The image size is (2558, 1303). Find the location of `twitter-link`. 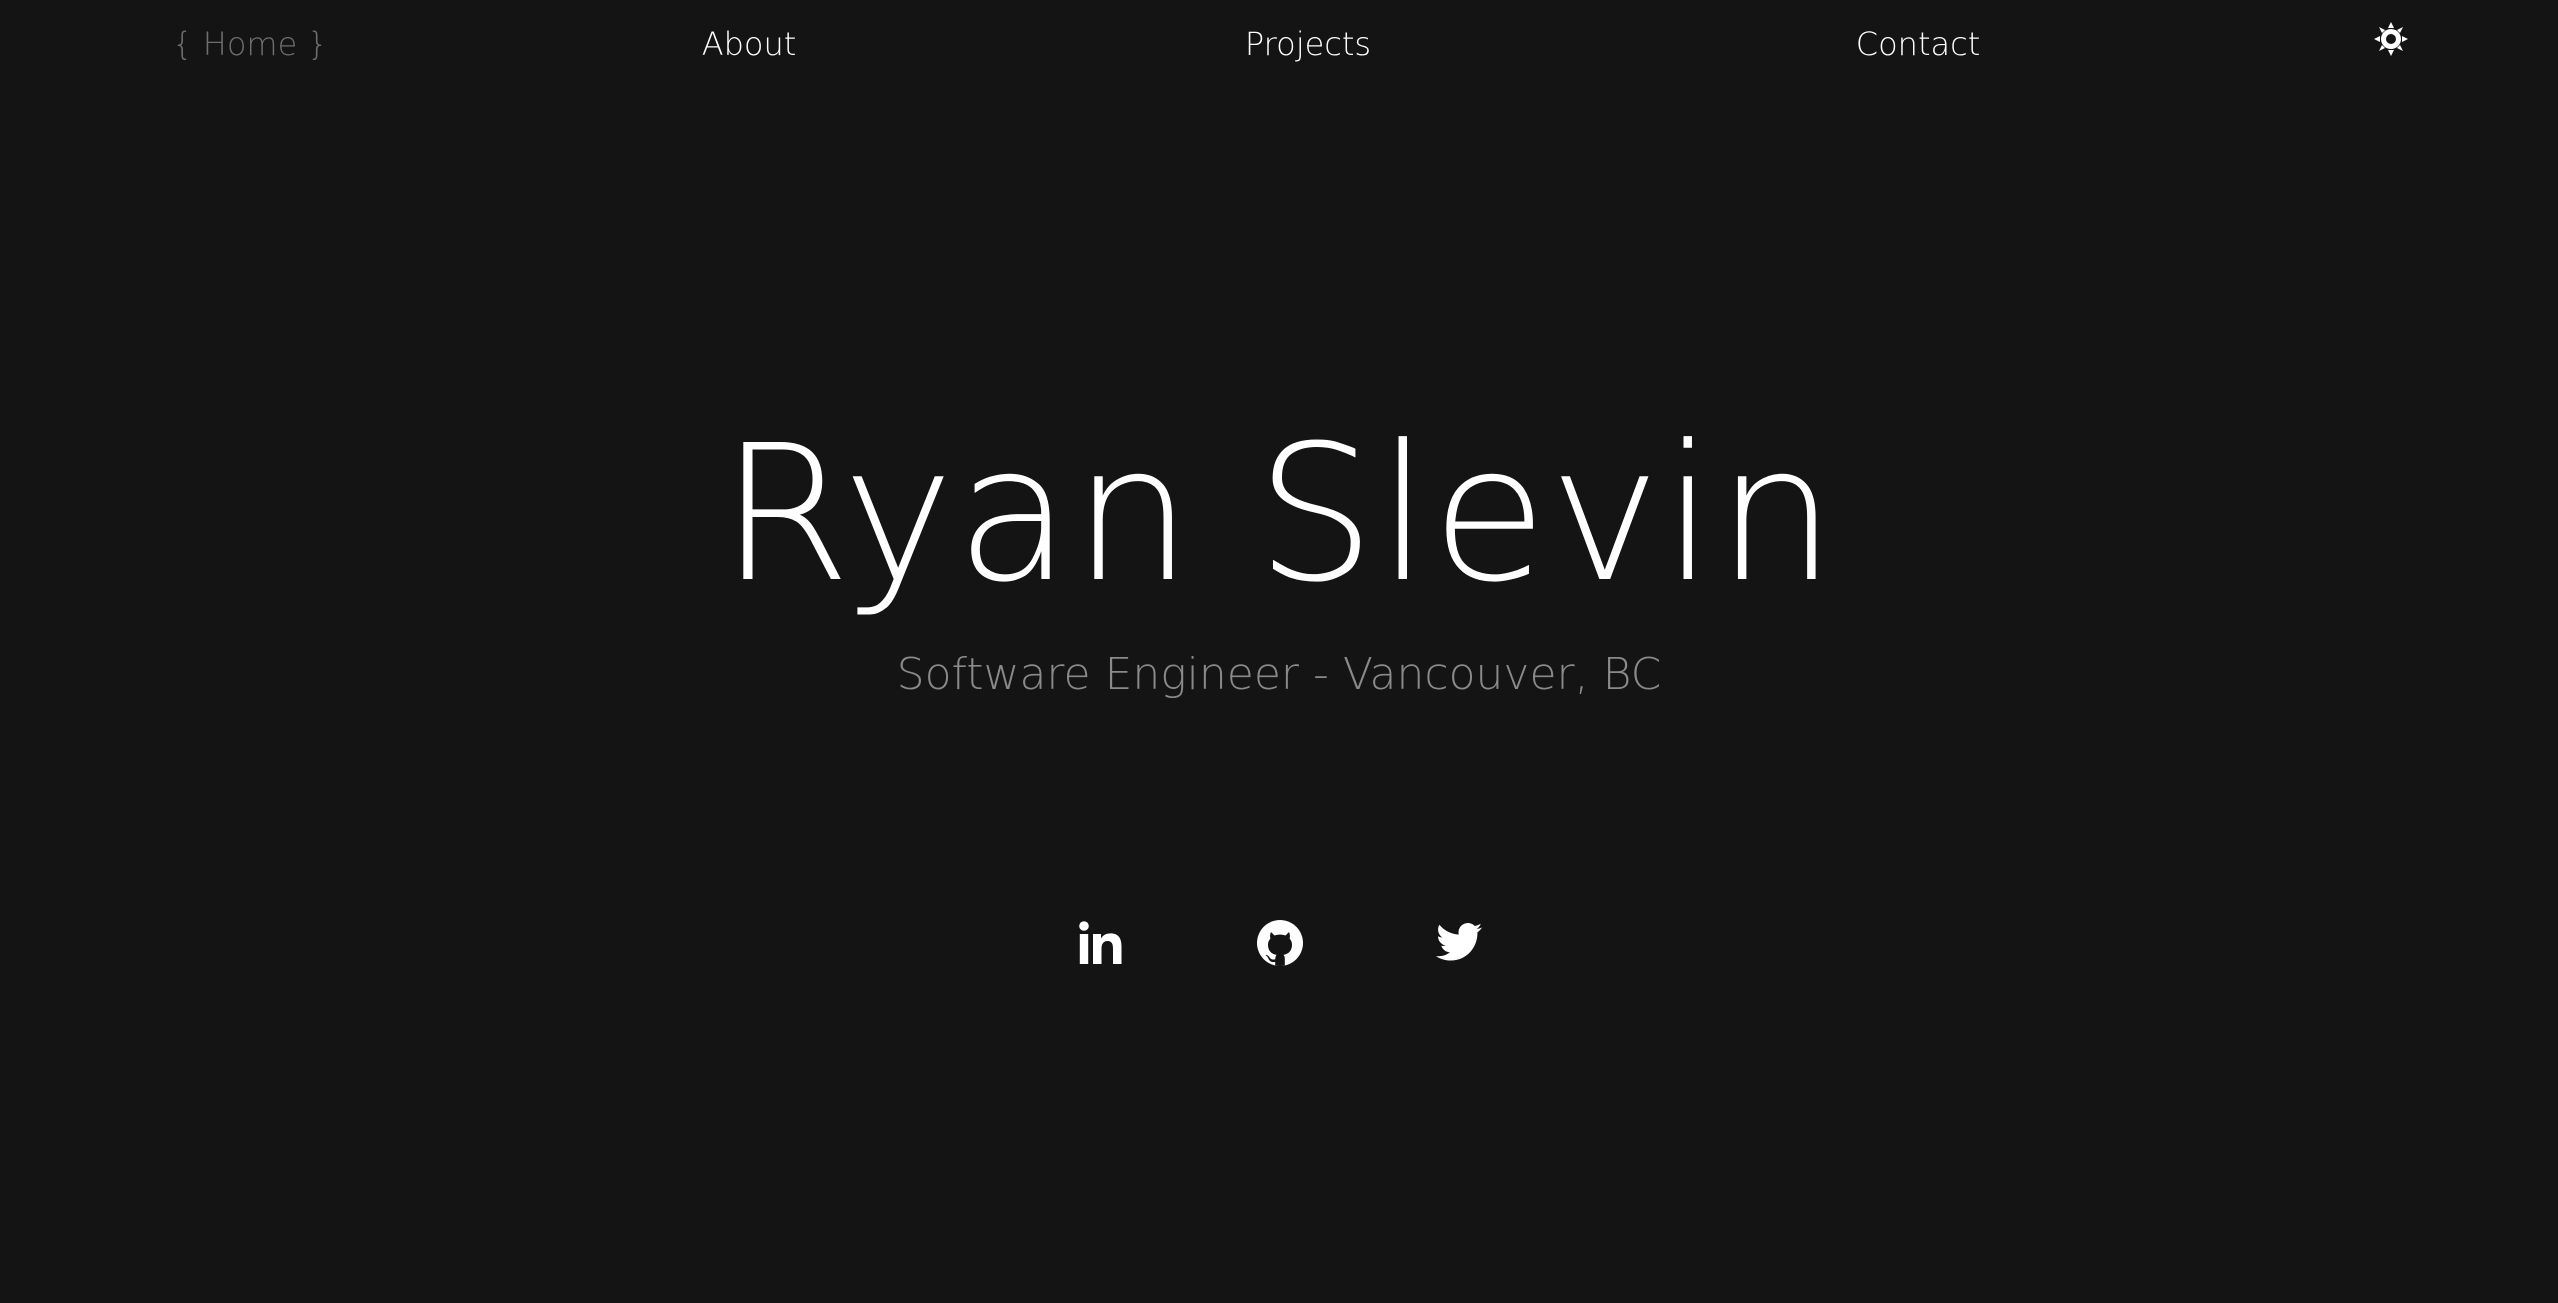

twitter-link is located at coordinates (1459, 943).